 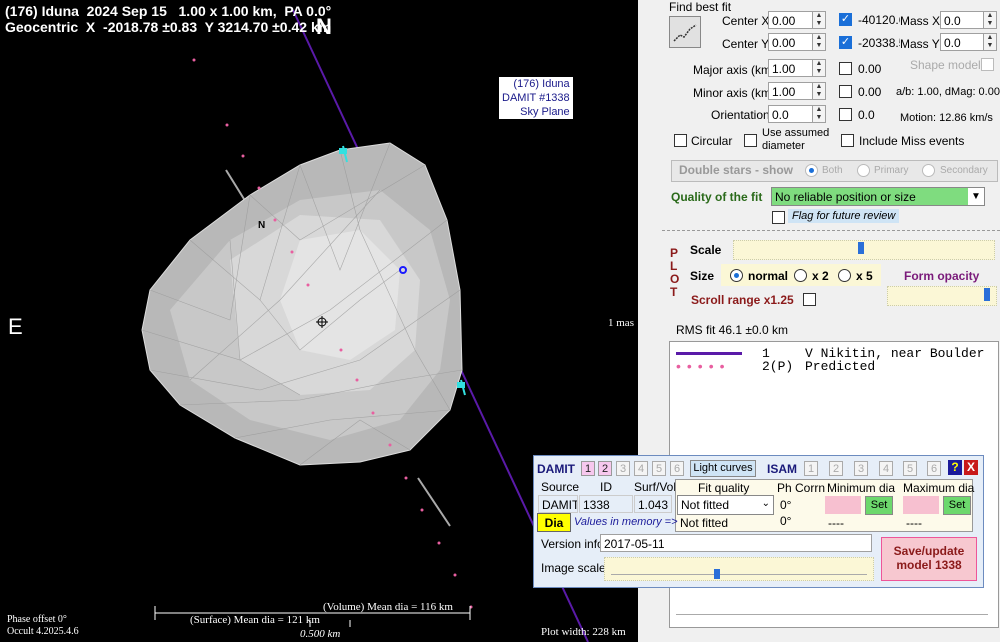 What do you see at coordinates (845, 114) in the screenshot?
I see `orientation-checkbox` at bounding box center [845, 114].